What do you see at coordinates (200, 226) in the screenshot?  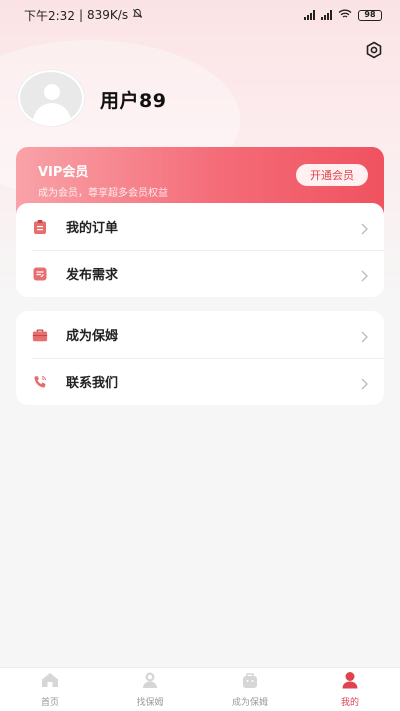 I see `menu-item-my-orders: 我的订单` at bounding box center [200, 226].